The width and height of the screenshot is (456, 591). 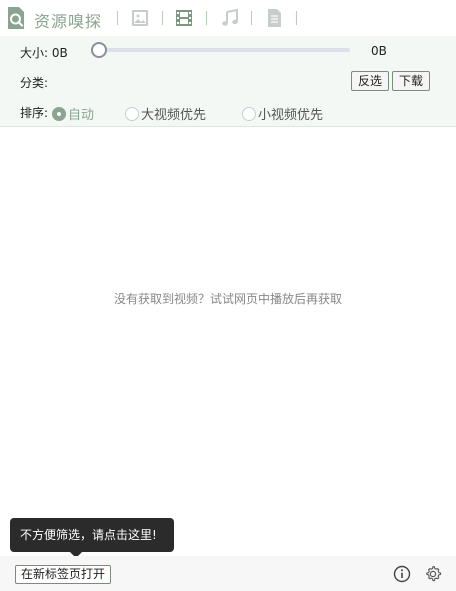 I want to click on app-logo-icon, so click(x=16, y=18).